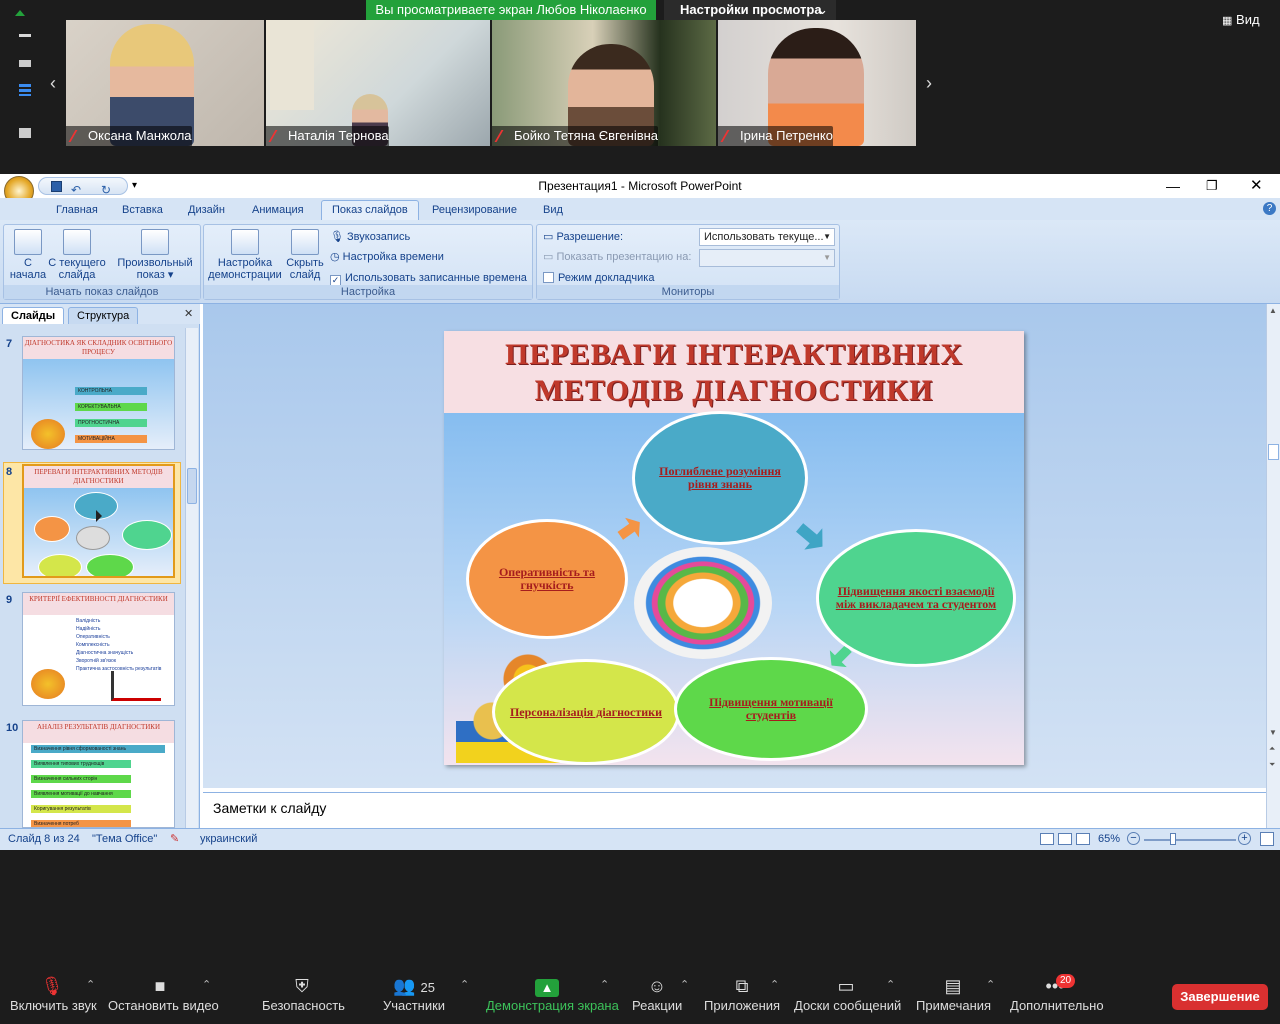 This screenshot has height=1024, width=1280. Describe the element at coordinates (598, 278) in the screenshot. I see `presenter-view-checkbox: Режим докладчика` at that location.